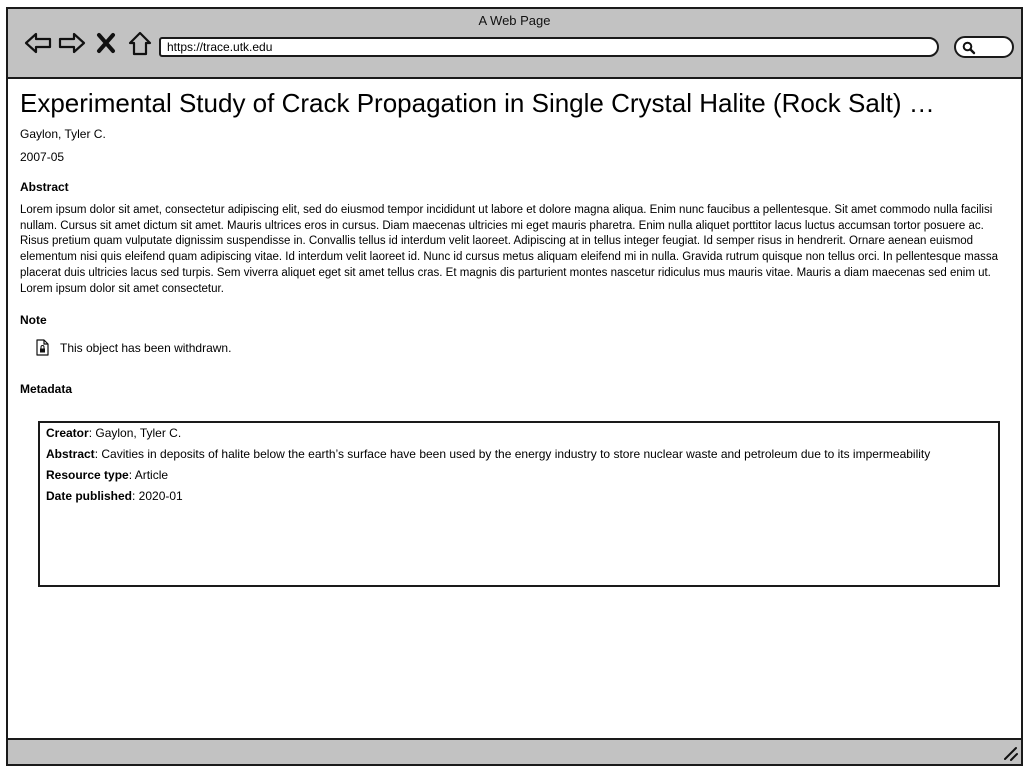 This screenshot has width=1028, height=771. I want to click on browser-toolbar: A Web Page https://trace.utk.edu, so click(514, 44).